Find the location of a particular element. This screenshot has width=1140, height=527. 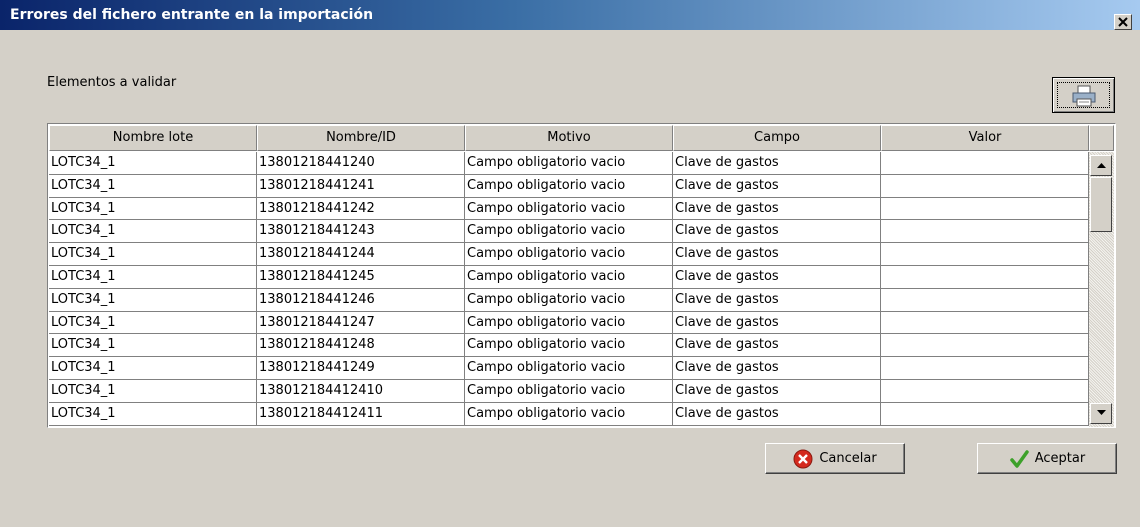

cancel-button: Cancelar is located at coordinates (835, 458).